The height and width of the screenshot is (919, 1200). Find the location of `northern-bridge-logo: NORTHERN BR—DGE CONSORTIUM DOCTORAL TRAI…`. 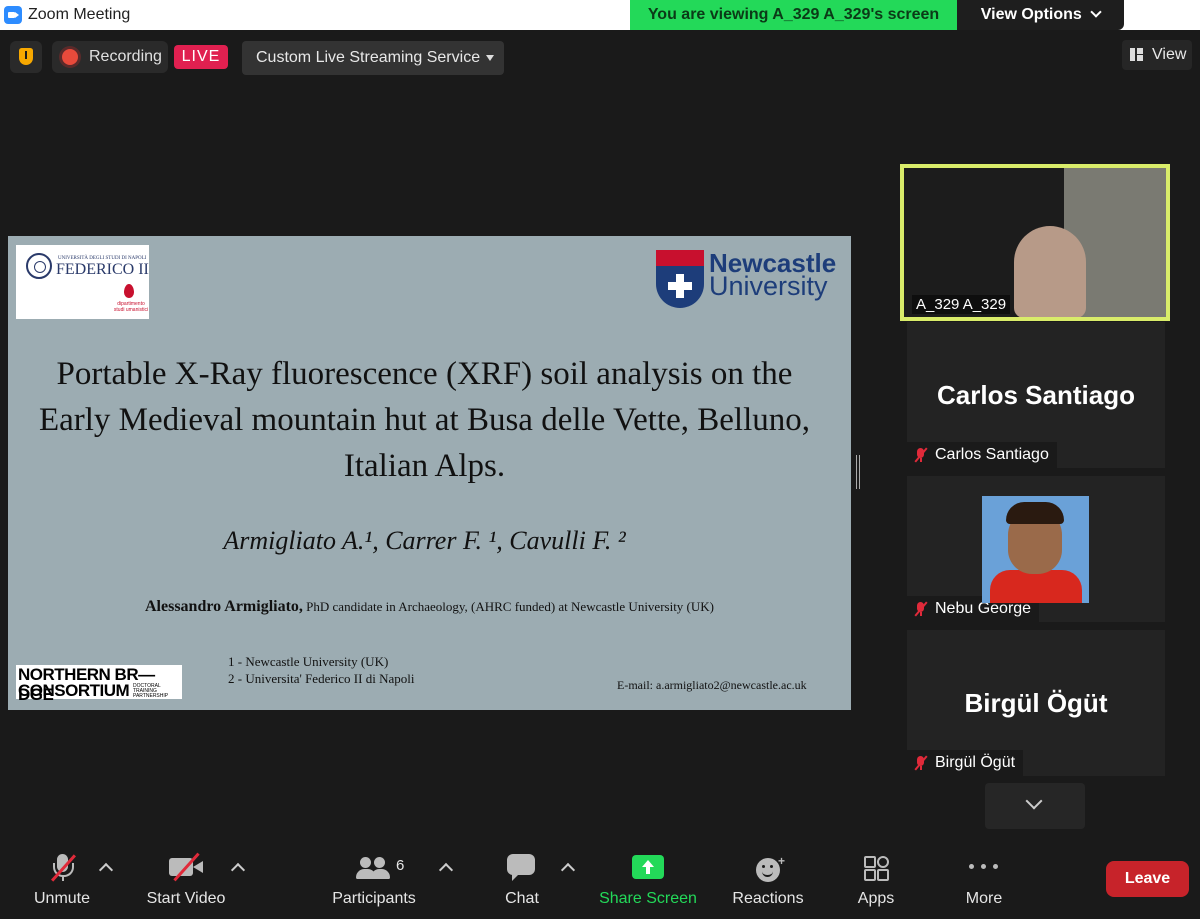

northern-bridge-logo: NORTHERN BR—DGE CONSORTIUM DOCTORAL TRAI… is located at coordinates (99, 684).